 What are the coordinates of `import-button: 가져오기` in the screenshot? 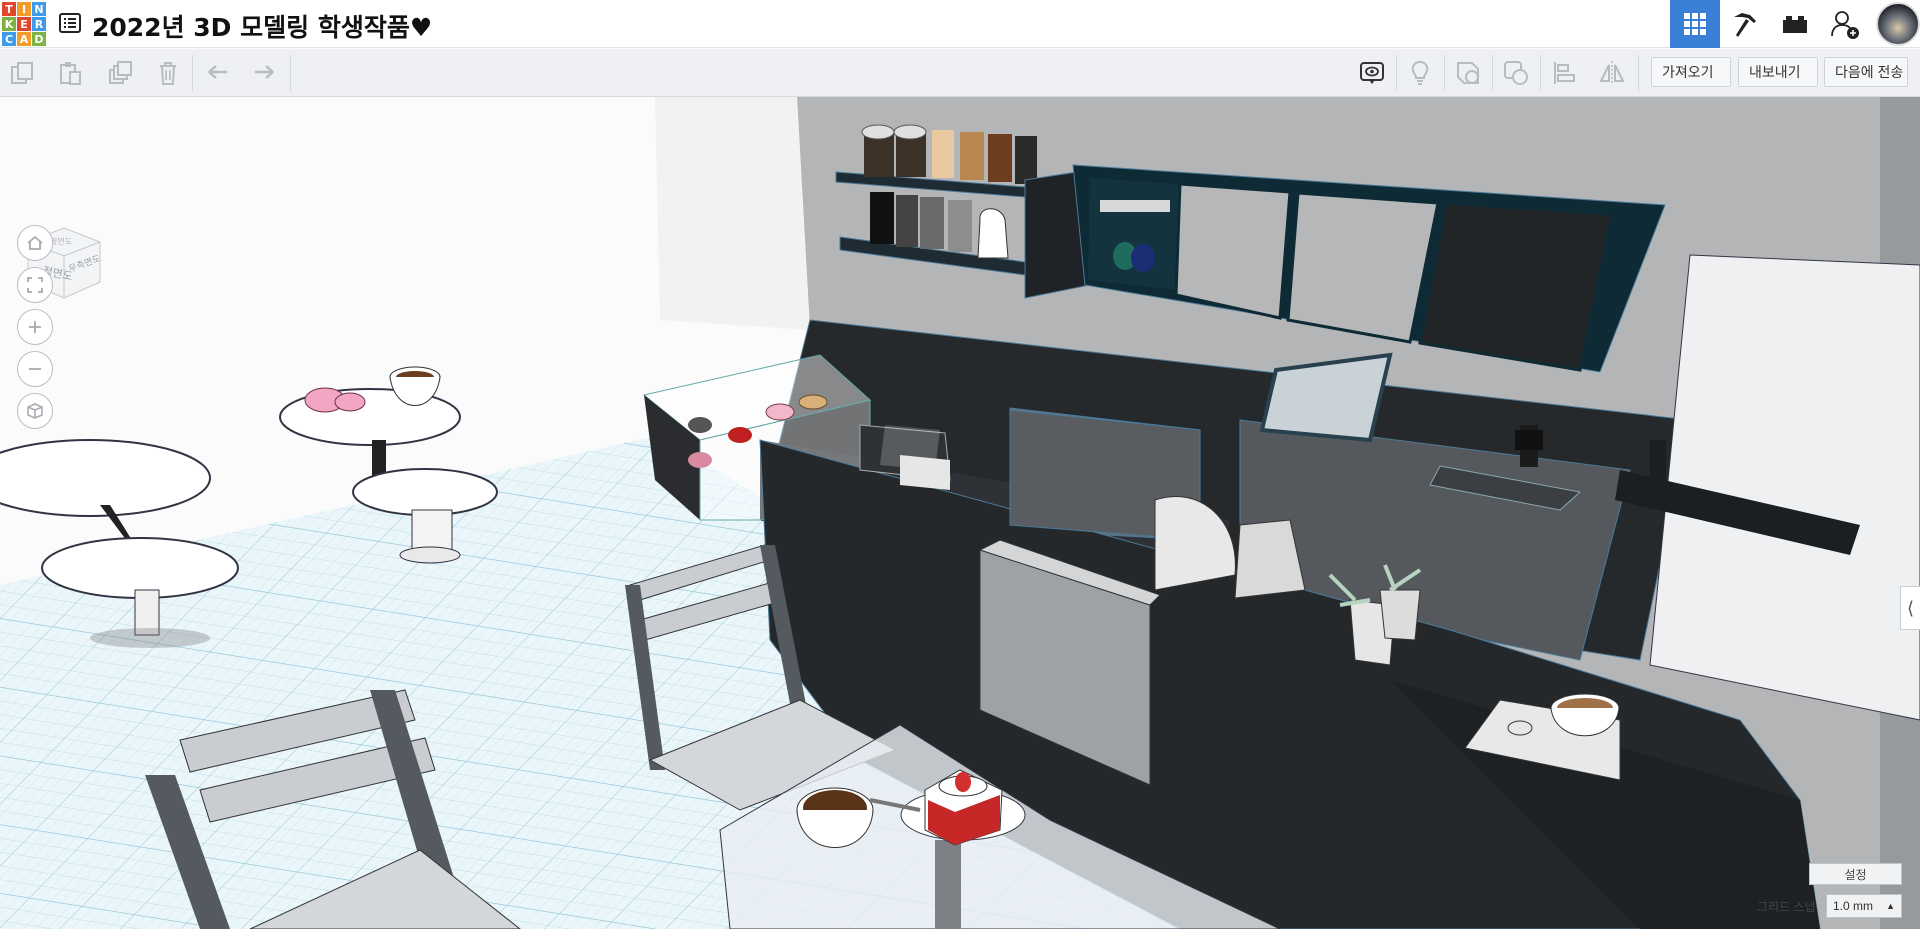 It's located at (1691, 72).